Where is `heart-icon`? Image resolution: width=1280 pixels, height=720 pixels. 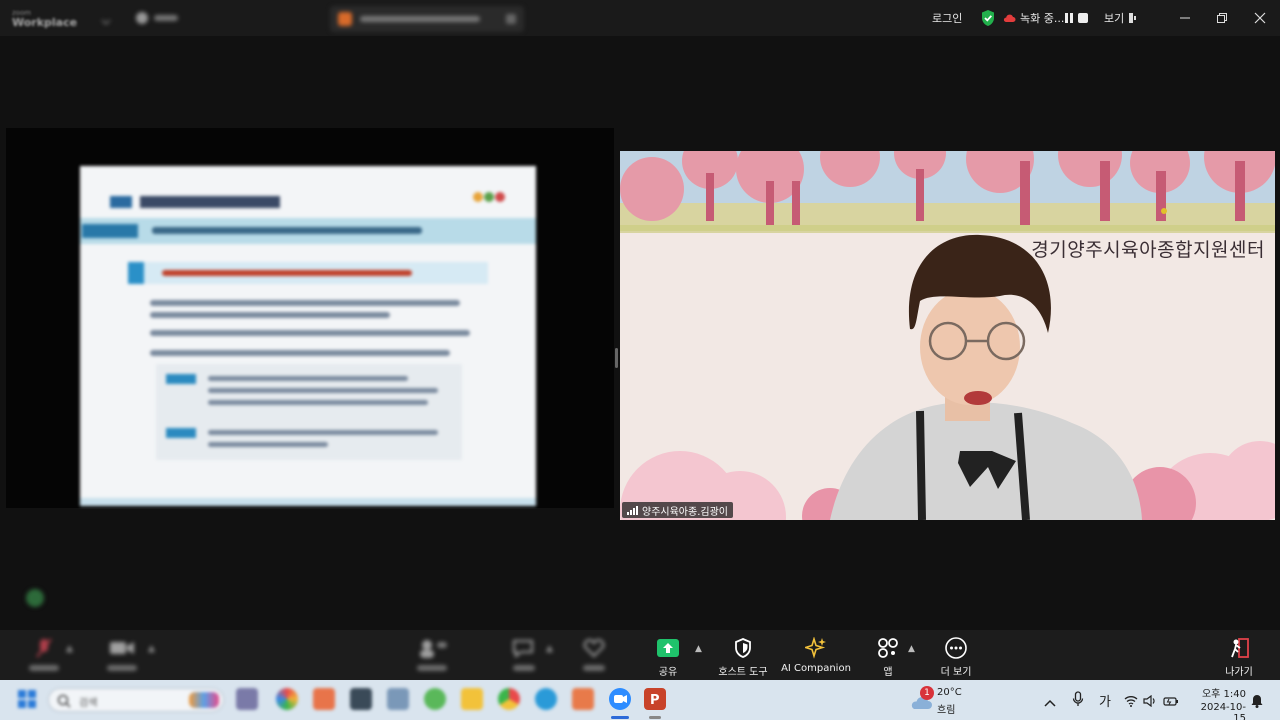
heart-icon is located at coordinates (594, 648).